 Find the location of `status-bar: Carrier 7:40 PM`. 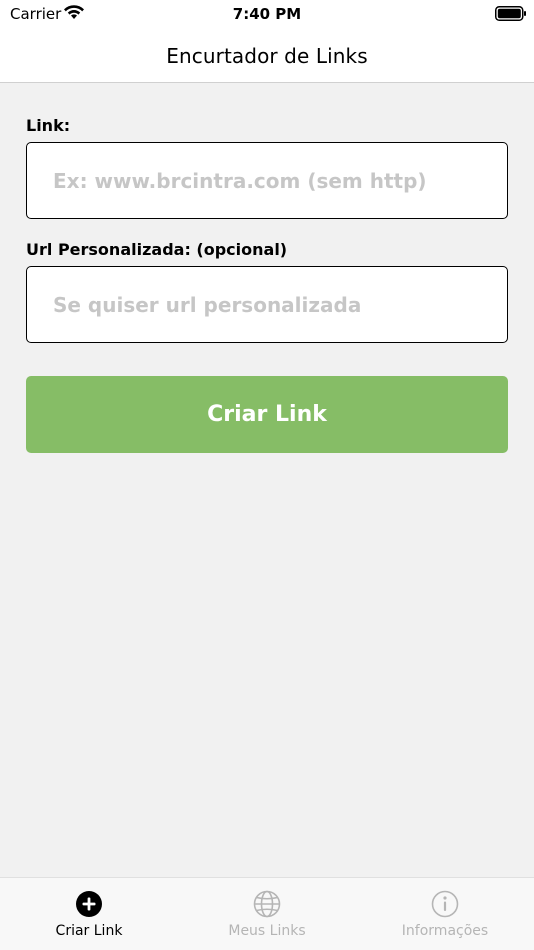

status-bar: Carrier 7:40 PM is located at coordinates (267, 15).